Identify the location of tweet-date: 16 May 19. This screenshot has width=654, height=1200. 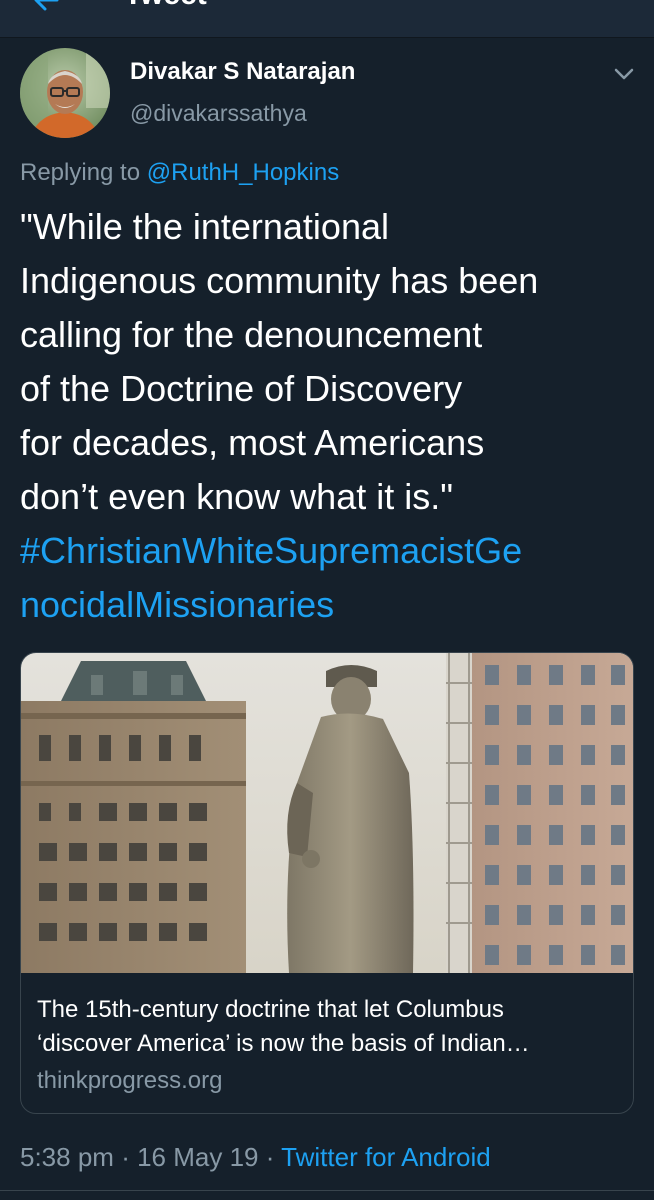
(198, 1157).